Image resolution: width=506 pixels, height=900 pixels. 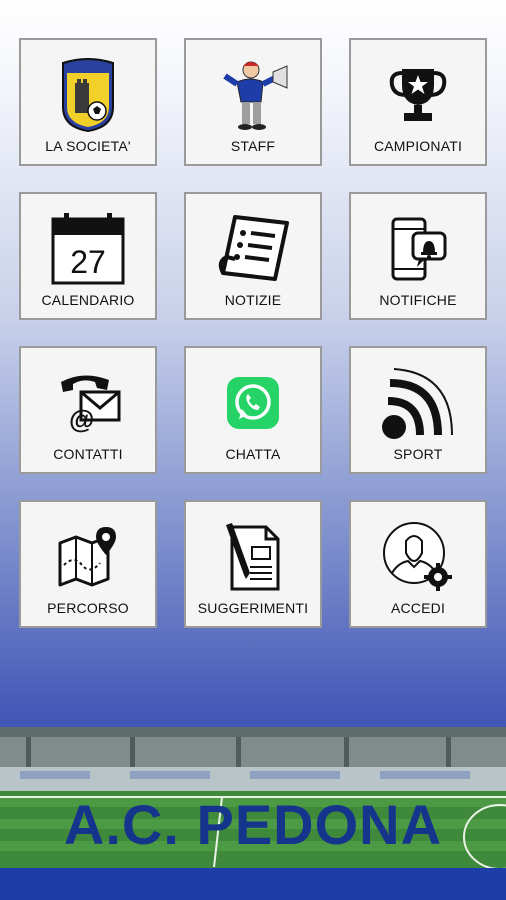 What do you see at coordinates (253, 608) in the screenshot?
I see `tile-label: SUGGERIMENTI` at bounding box center [253, 608].